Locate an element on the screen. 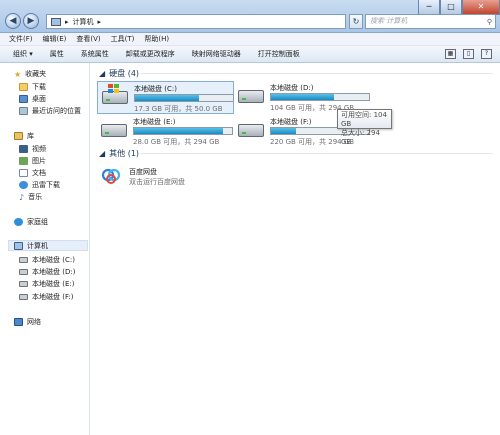  document-icon is located at coordinates (23, 173).